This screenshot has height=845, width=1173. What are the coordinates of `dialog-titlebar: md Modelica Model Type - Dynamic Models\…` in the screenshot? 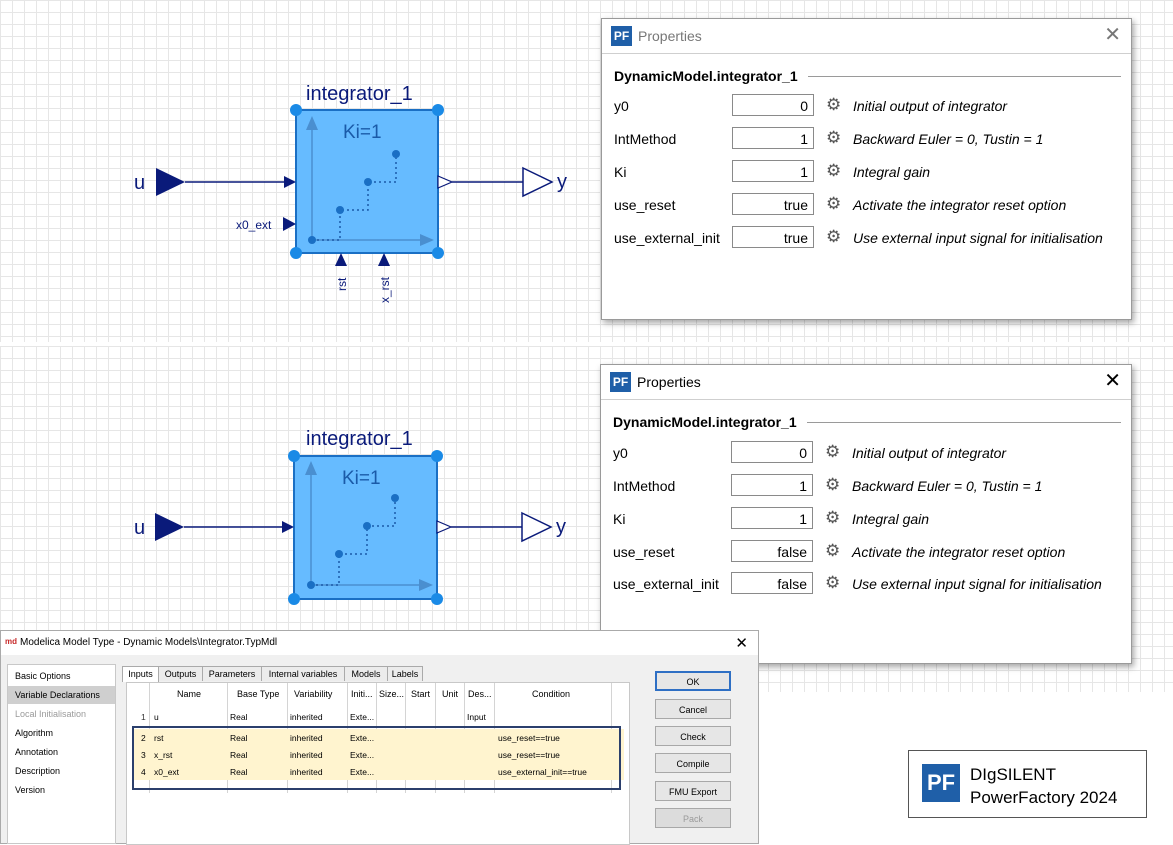 It's located at (379, 643).